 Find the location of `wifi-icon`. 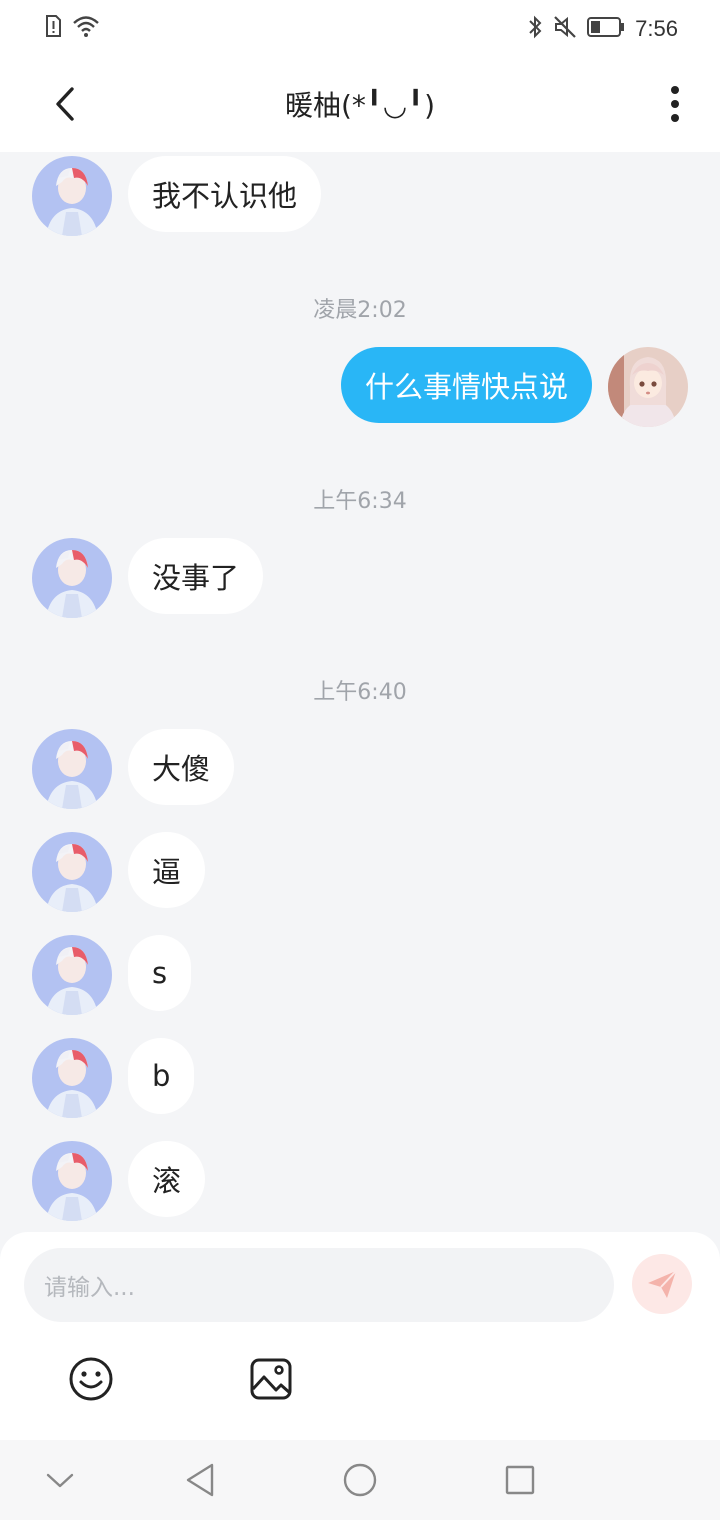

wifi-icon is located at coordinates (86, 28).